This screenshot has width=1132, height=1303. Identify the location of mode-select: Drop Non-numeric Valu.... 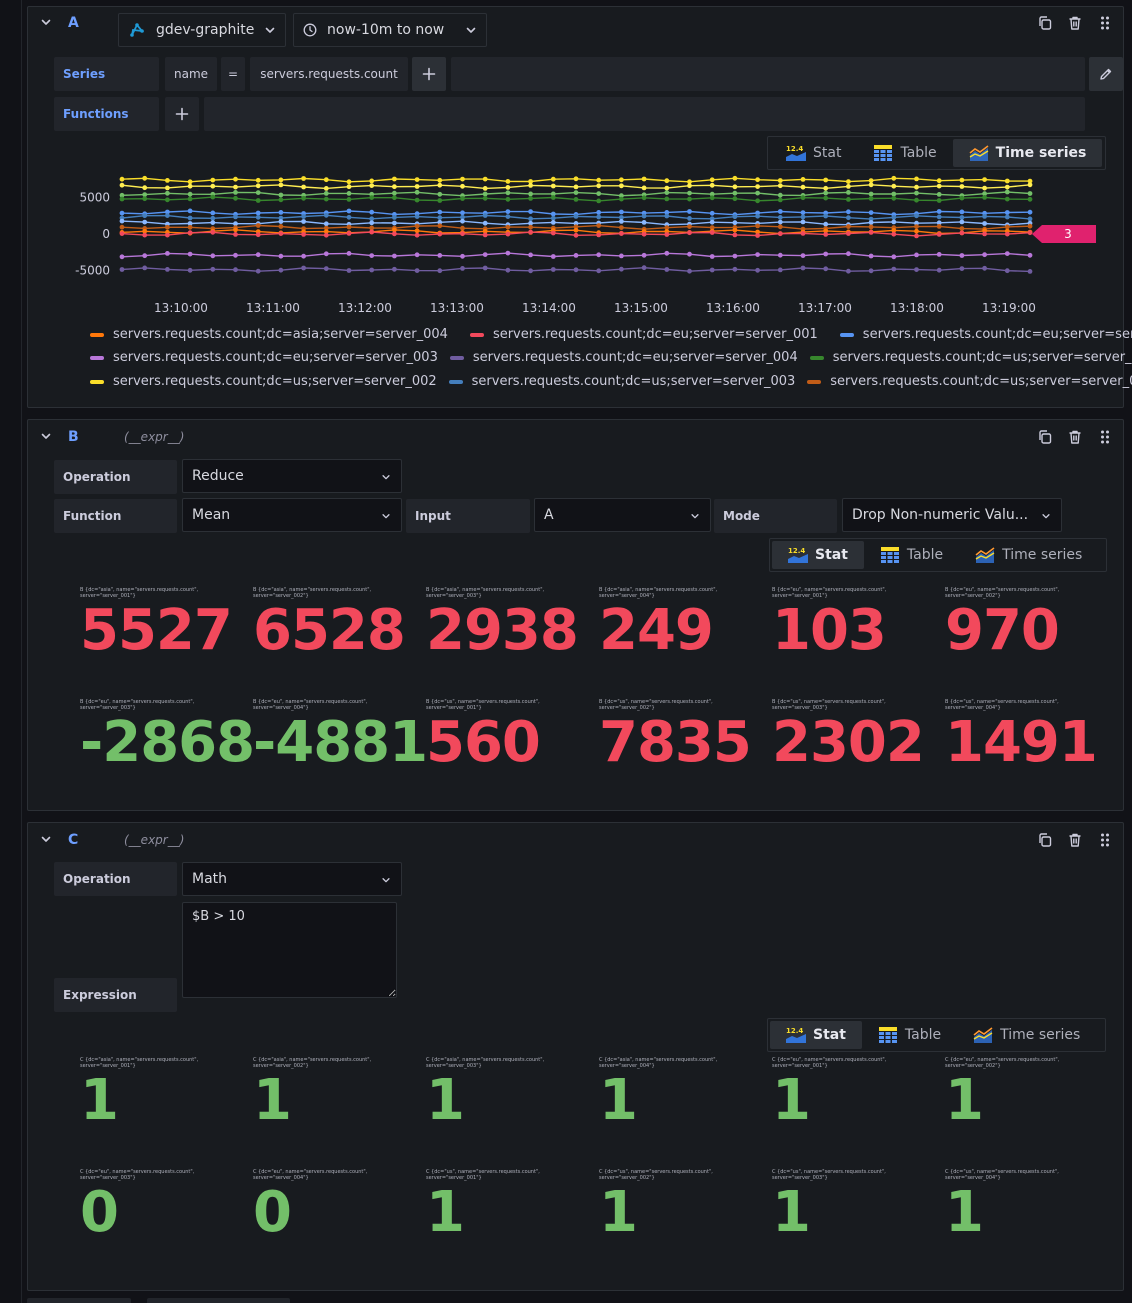
(952, 515).